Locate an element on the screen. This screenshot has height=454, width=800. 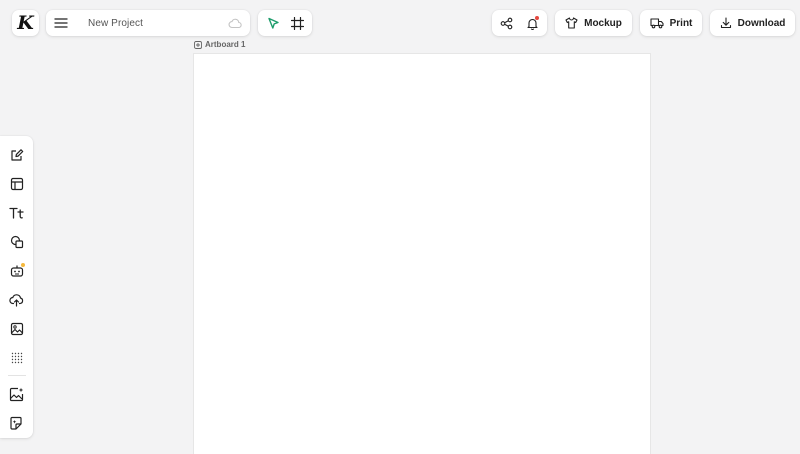
sidebar-item-text is located at coordinates (16, 213).